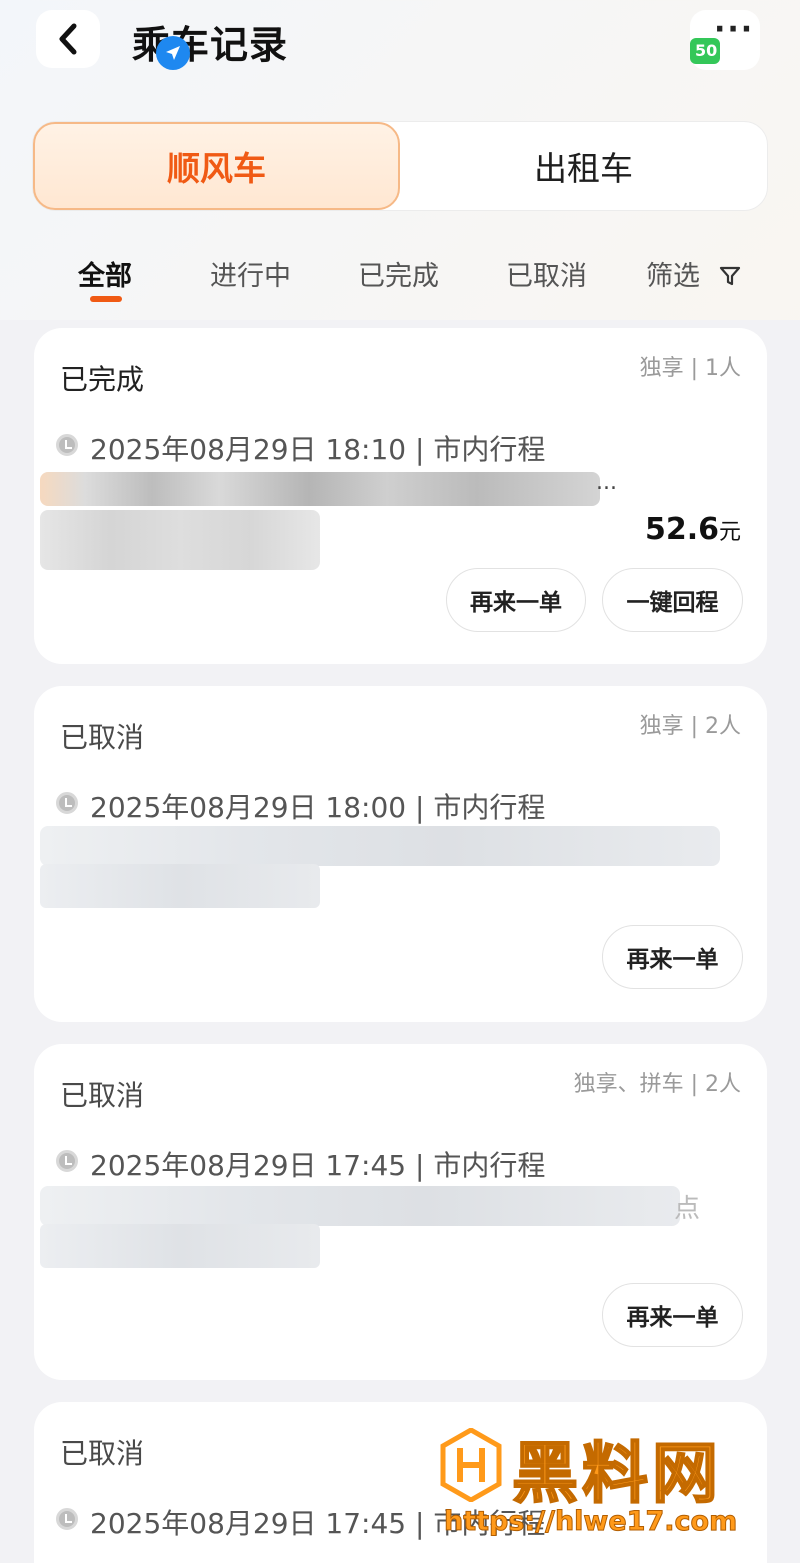 The image size is (800, 1563). I want to click on segment-taxi: 出租车, so click(583, 166).